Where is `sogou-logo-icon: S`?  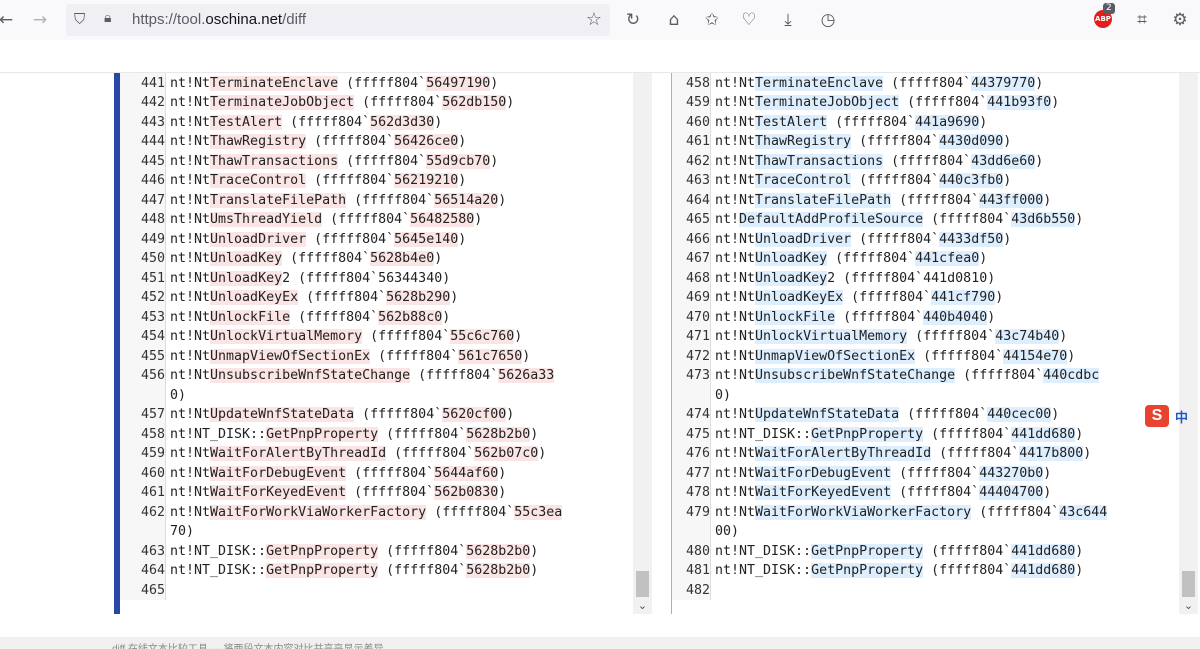
sogou-logo-icon: S is located at coordinates (1157, 416).